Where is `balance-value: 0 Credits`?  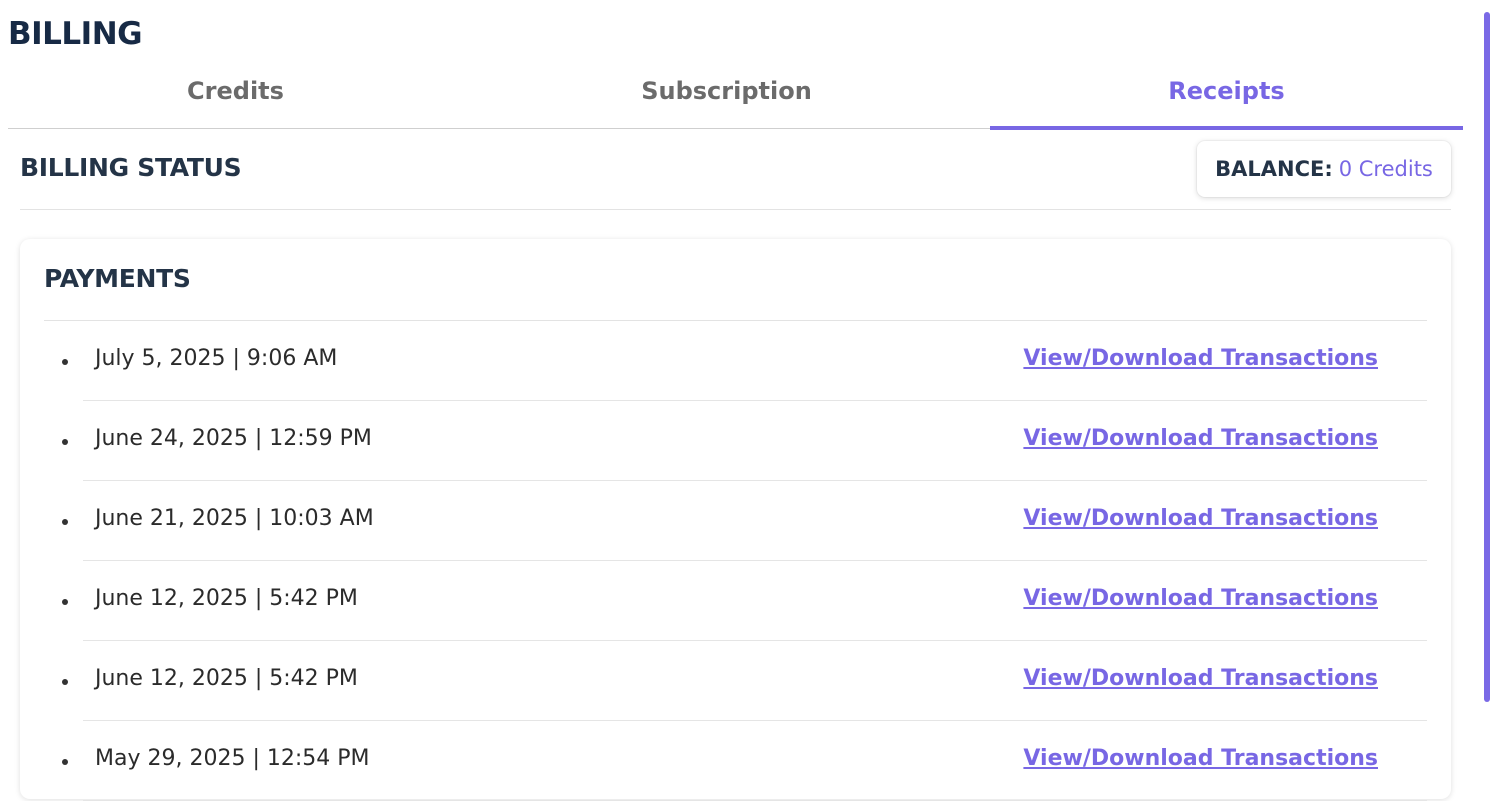
balance-value: 0 Credits is located at coordinates (1385, 169).